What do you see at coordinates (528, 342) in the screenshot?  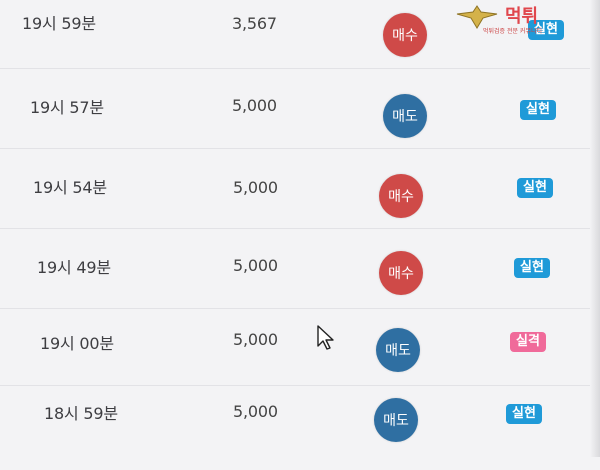 I see `result-badge: 실격` at bounding box center [528, 342].